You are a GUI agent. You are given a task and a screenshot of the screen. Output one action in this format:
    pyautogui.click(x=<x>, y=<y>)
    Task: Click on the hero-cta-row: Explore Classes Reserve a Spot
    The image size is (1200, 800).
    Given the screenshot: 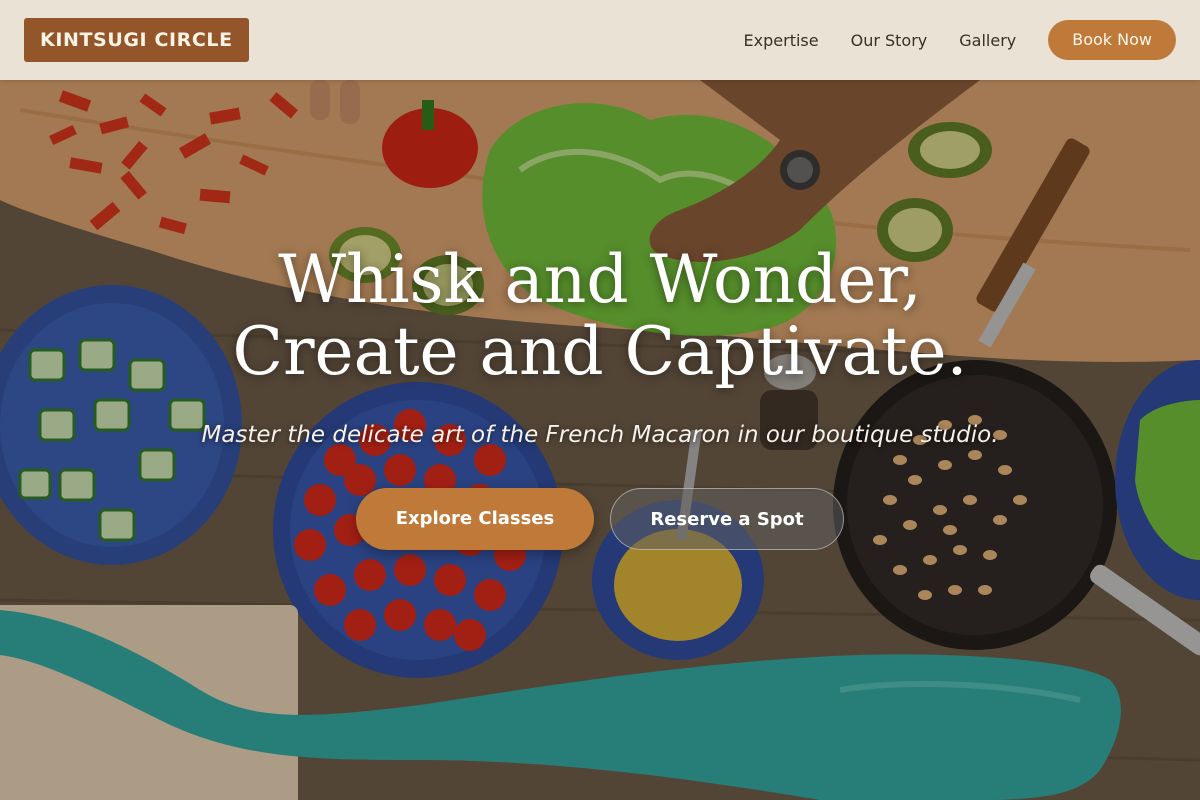 What is the action you would take?
    pyautogui.click(x=600, y=519)
    